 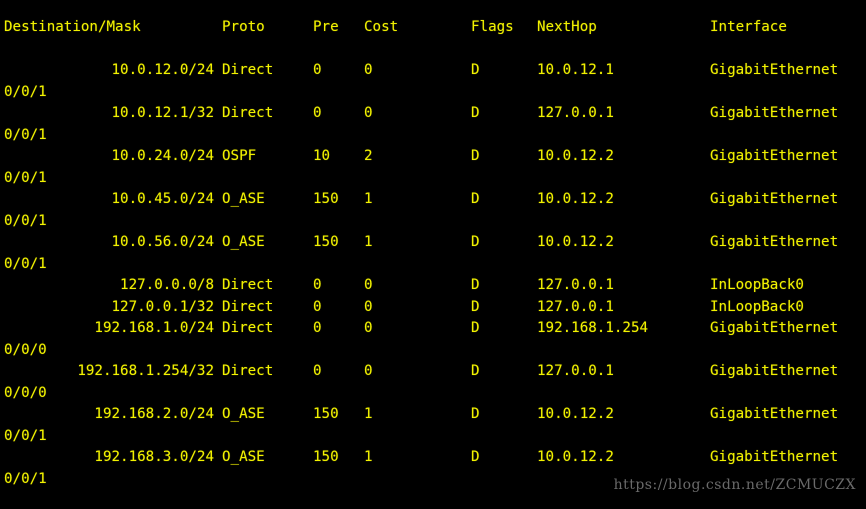 I want to click on route-cost: 2, so click(x=368, y=156).